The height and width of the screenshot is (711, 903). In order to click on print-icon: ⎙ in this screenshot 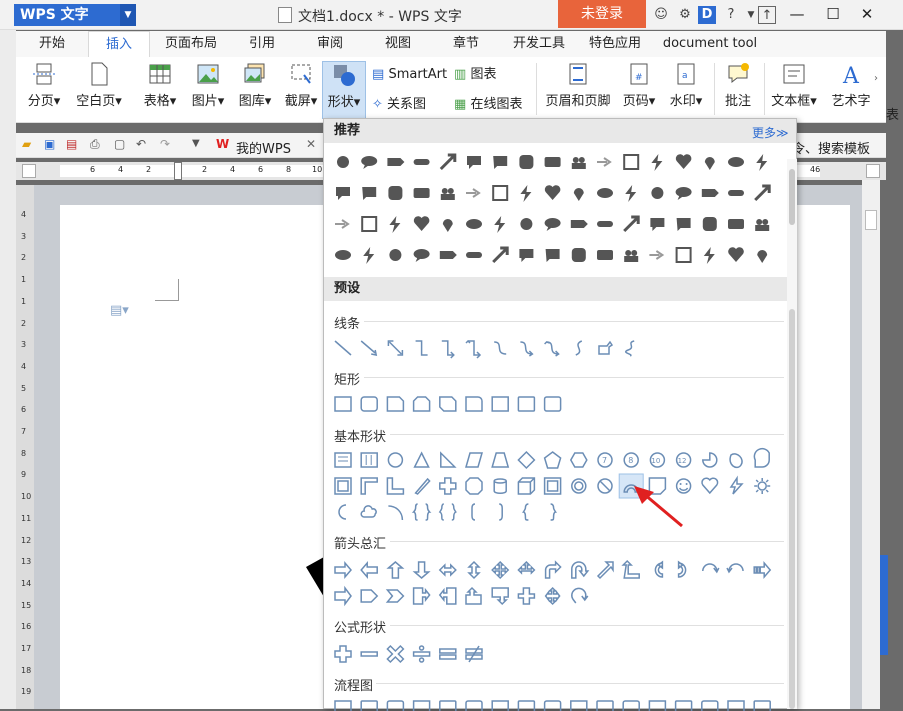, I will do `click(95, 144)`.